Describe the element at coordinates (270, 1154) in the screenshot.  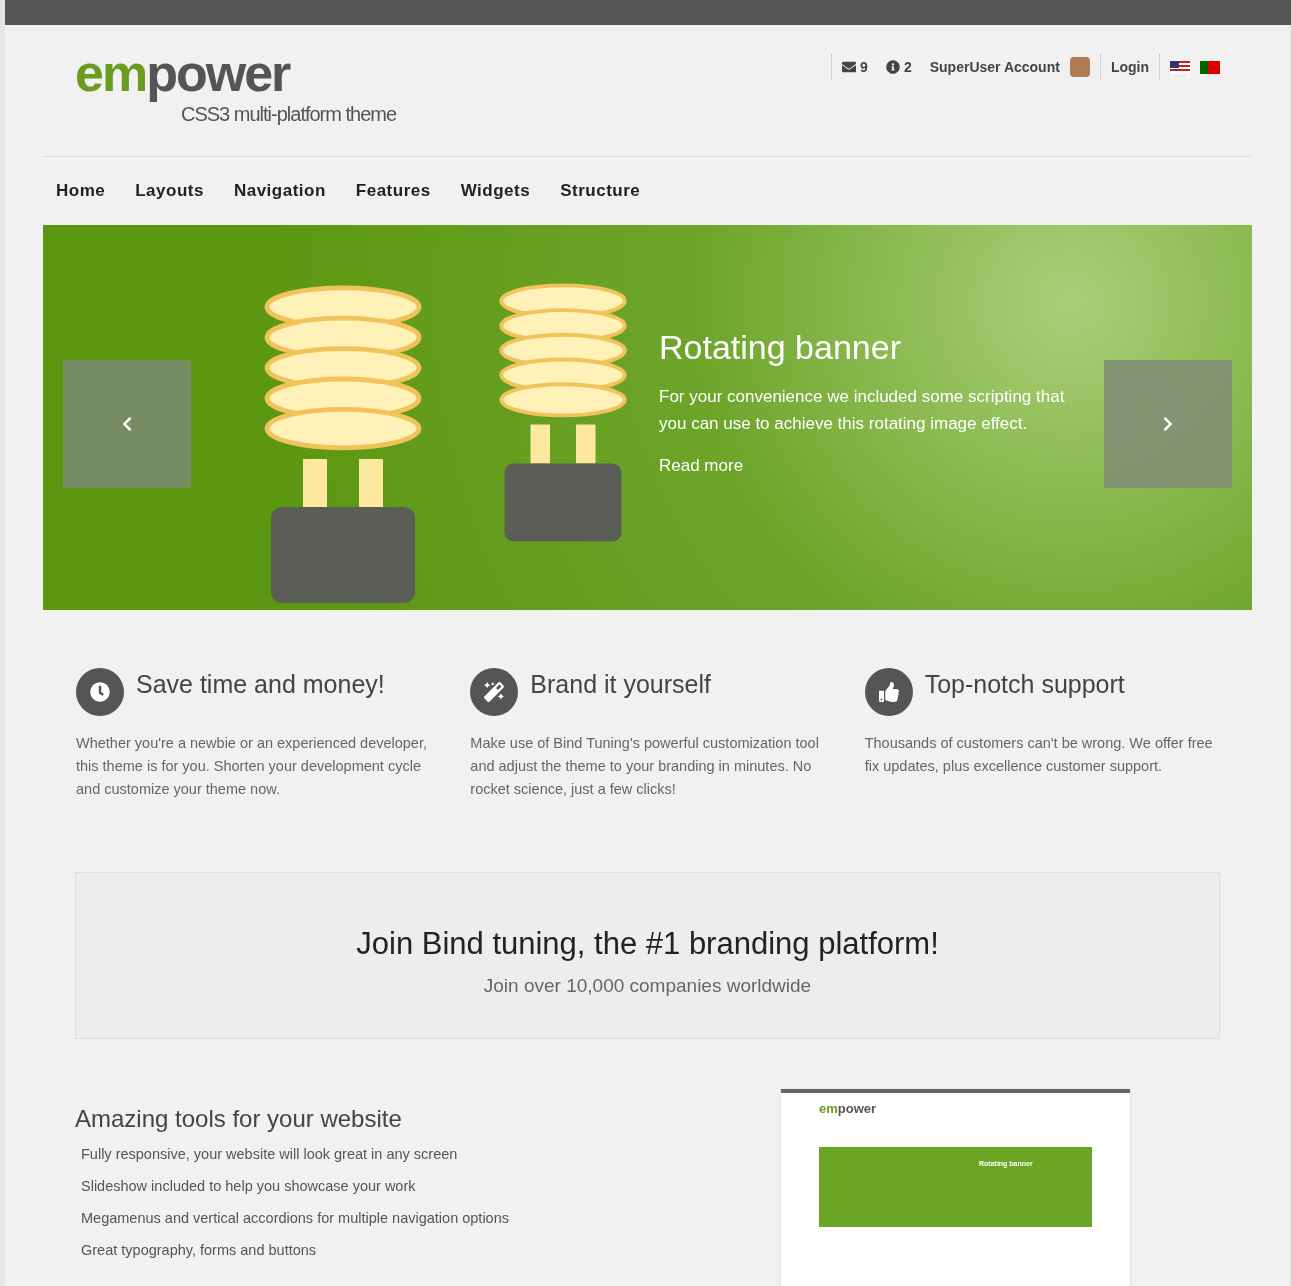
I see `tools-item: Fully responsive, your website will look great in any screen` at that location.